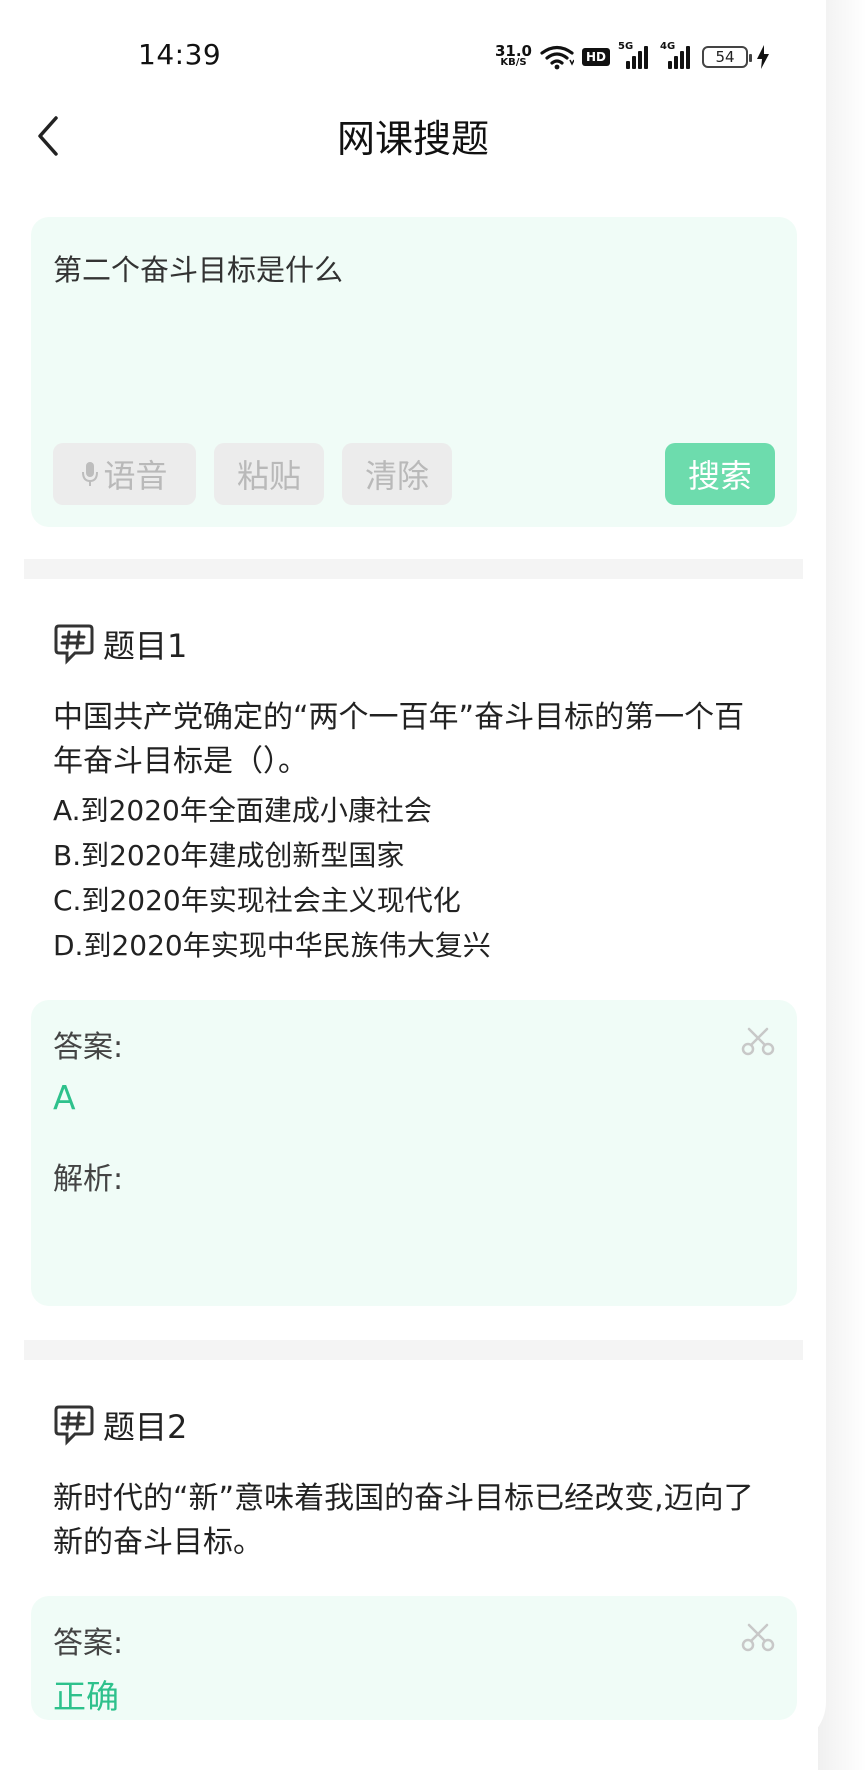  I want to click on option-d: D.到2020年实现中华民族伟大复兴, so click(272, 945).